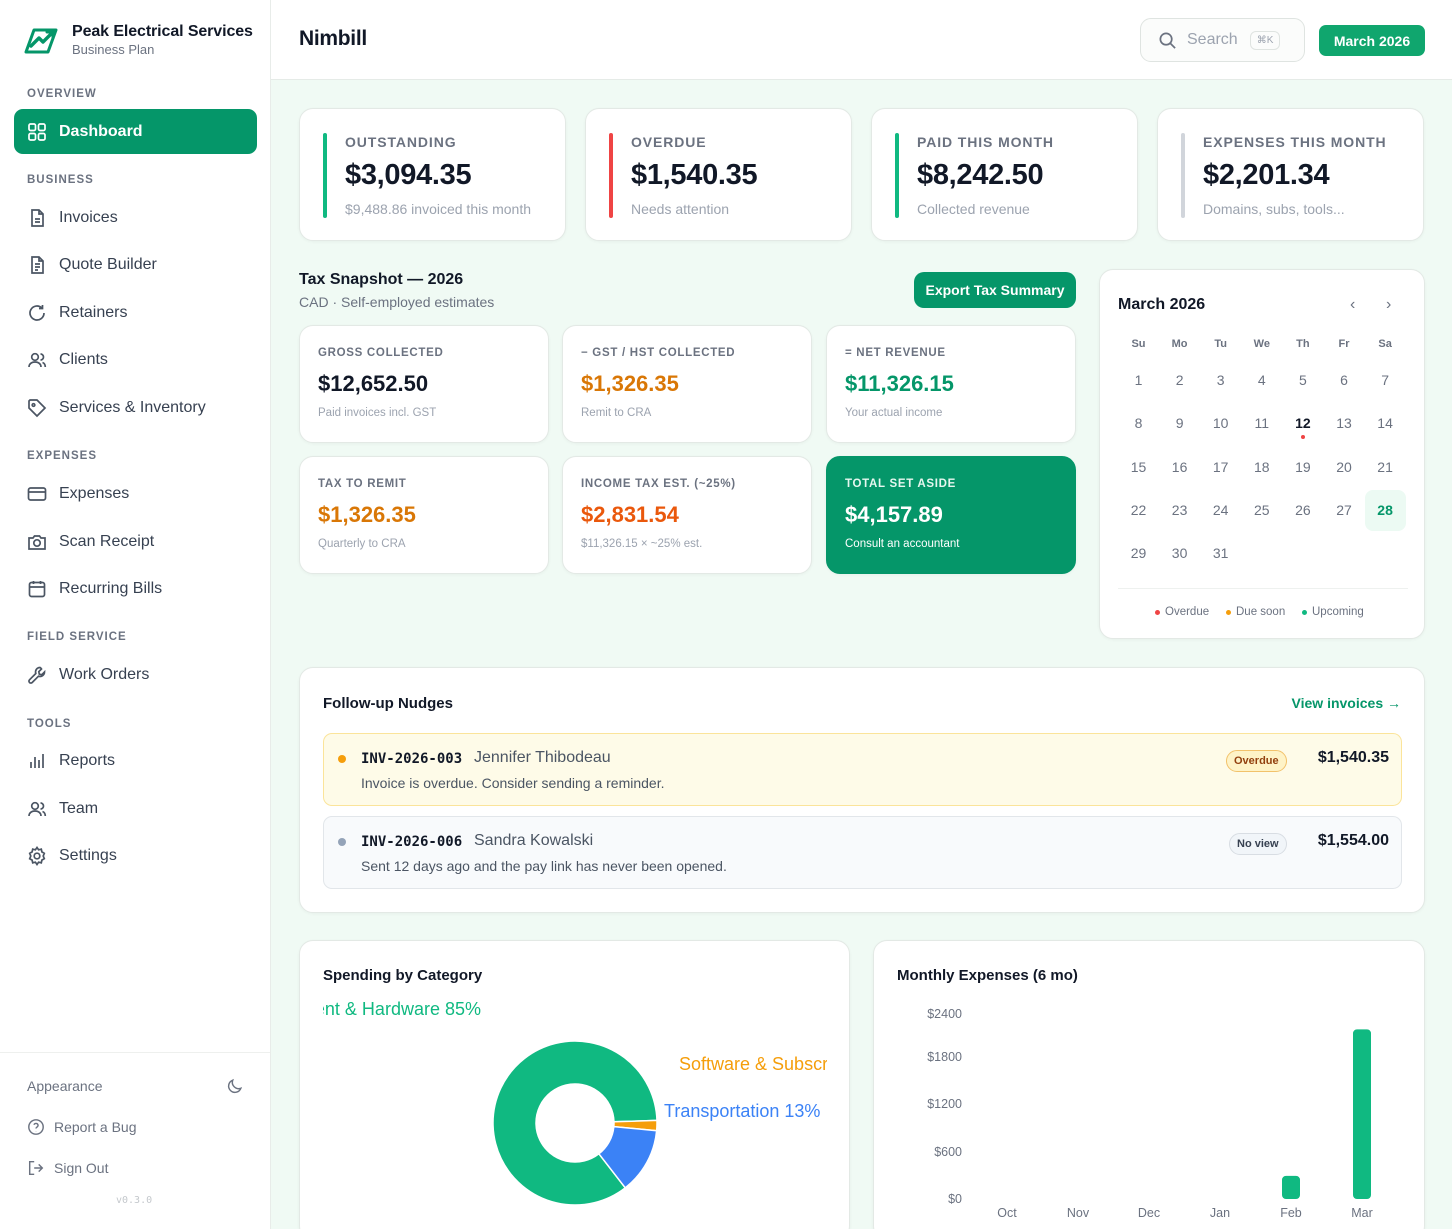  What do you see at coordinates (1179, 380) in the screenshot?
I see `calendar-day: 2` at bounding box center [1179, 380].